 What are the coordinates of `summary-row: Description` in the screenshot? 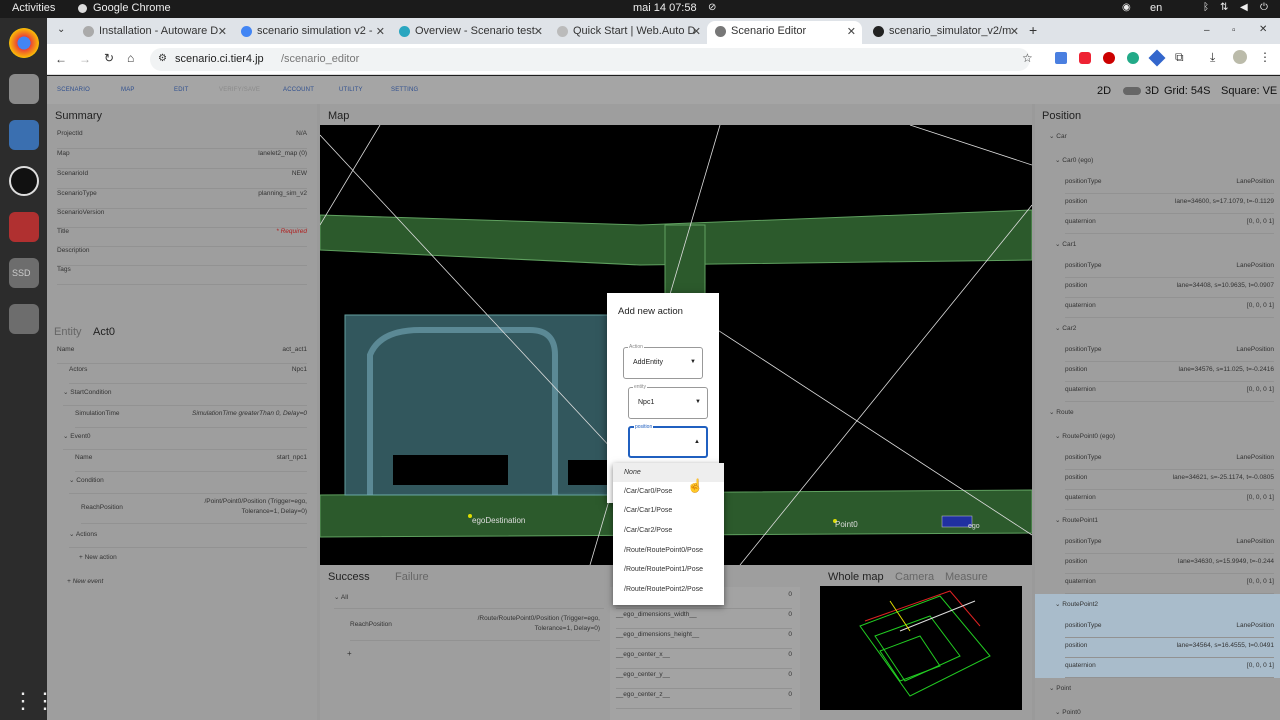 It's located at (182, 256).